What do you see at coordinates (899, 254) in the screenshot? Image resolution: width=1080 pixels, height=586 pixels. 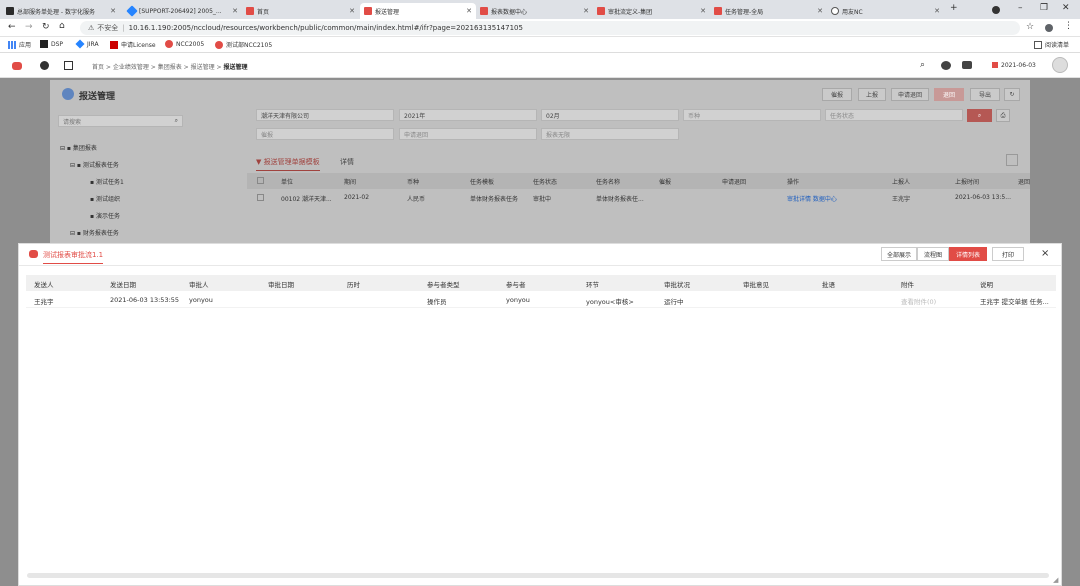 I see `show-all-button: 全部展示` at bounding box center [899, 254].